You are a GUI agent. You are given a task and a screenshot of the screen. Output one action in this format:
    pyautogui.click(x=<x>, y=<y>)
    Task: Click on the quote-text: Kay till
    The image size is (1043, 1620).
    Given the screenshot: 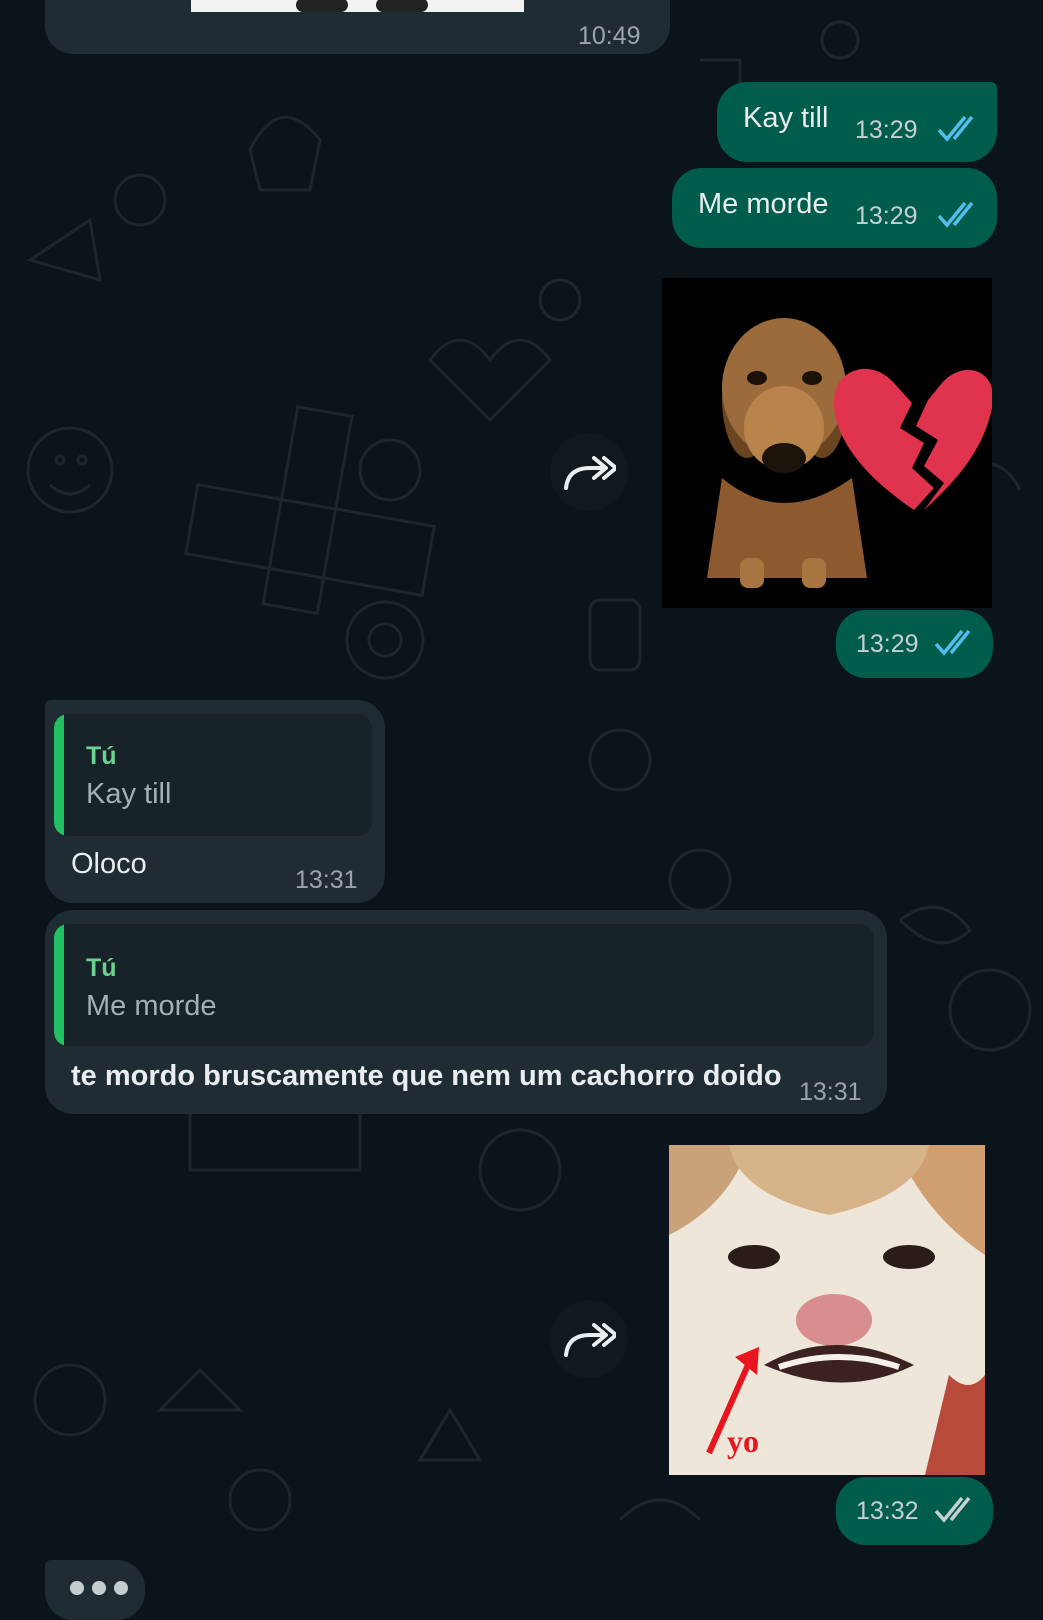 What is the action you would take?
    pyautogui.click(x=129, y=794)
    